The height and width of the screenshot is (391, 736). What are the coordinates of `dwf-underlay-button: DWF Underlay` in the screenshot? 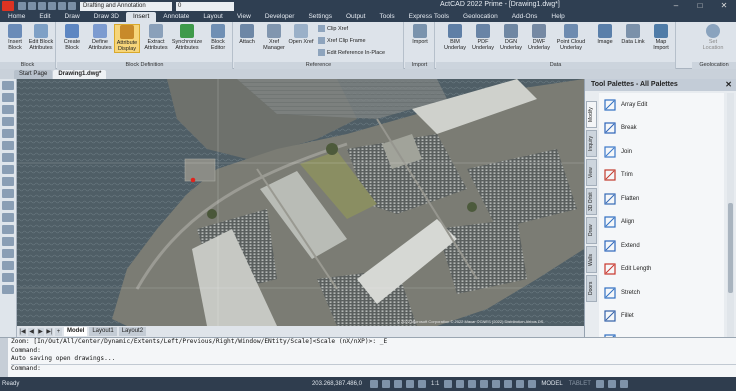 It's located at (539, 37).